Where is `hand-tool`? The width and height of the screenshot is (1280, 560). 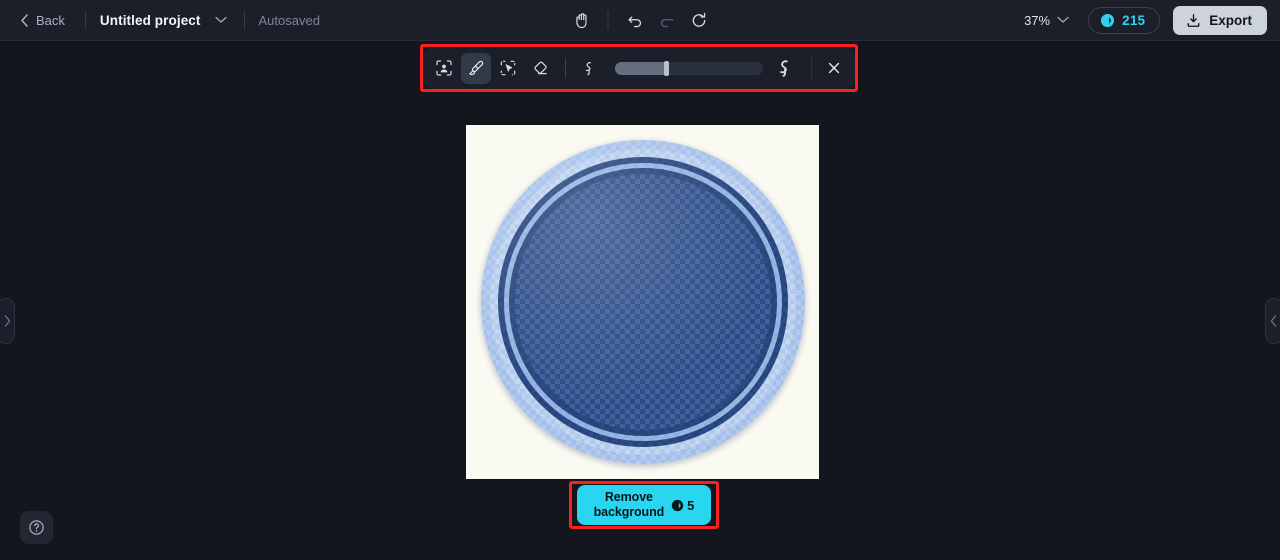
hand-tool is located at coordinates (582, 20).